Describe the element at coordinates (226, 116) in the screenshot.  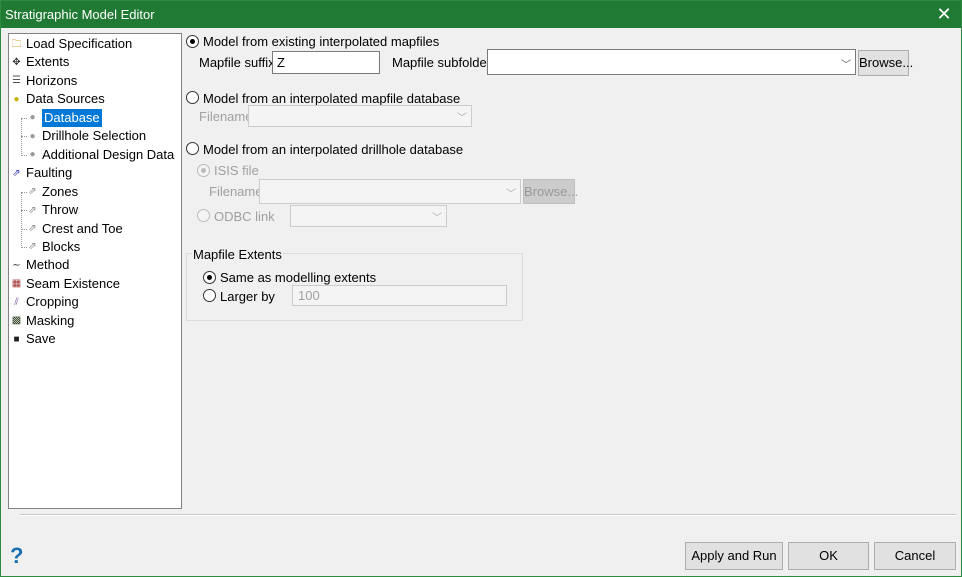
I see `mapfile-db-filename-label: Filename` at that location.